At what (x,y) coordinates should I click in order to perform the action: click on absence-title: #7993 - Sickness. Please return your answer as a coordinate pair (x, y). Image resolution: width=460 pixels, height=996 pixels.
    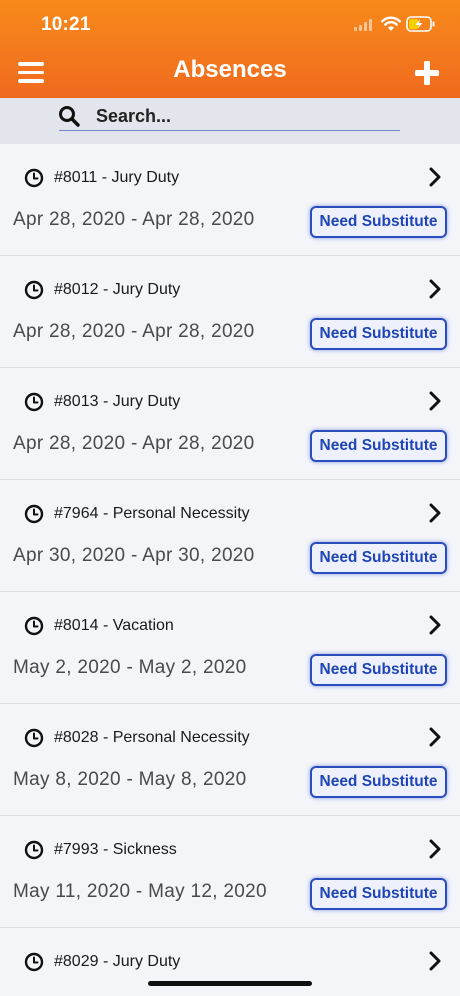
    Looking at the image, I should click on (115, 849).